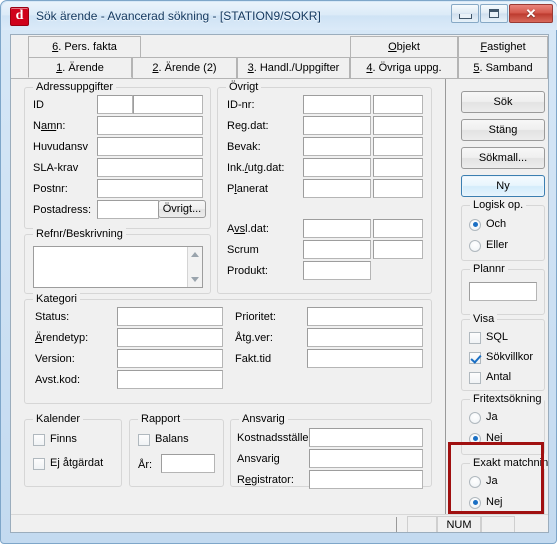  Describe the element at coordinates (337, 104) in the screenshot. I see `input-id-nr-from` at that location.